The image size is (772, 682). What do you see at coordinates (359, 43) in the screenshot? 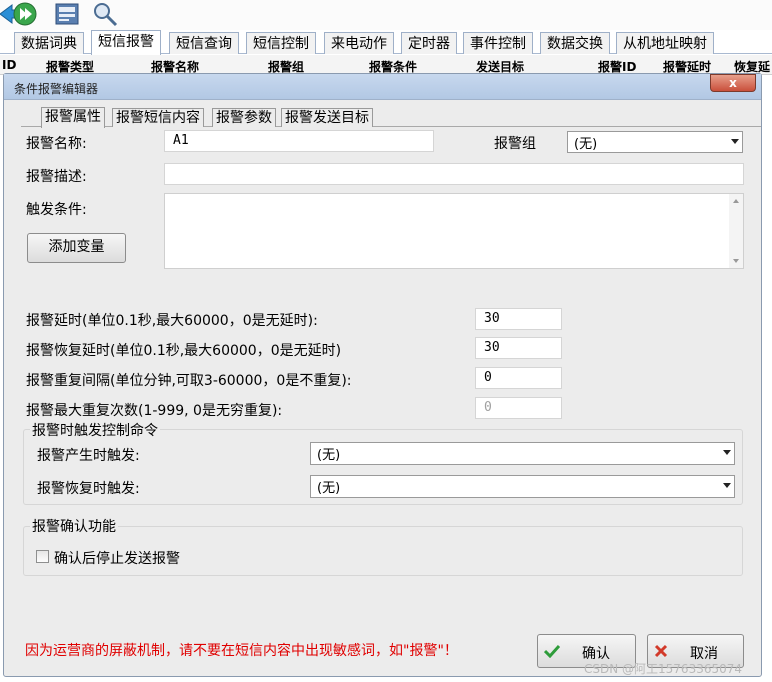
I see `tab-call-action: 来电动作` at bounding box center [359, 43].